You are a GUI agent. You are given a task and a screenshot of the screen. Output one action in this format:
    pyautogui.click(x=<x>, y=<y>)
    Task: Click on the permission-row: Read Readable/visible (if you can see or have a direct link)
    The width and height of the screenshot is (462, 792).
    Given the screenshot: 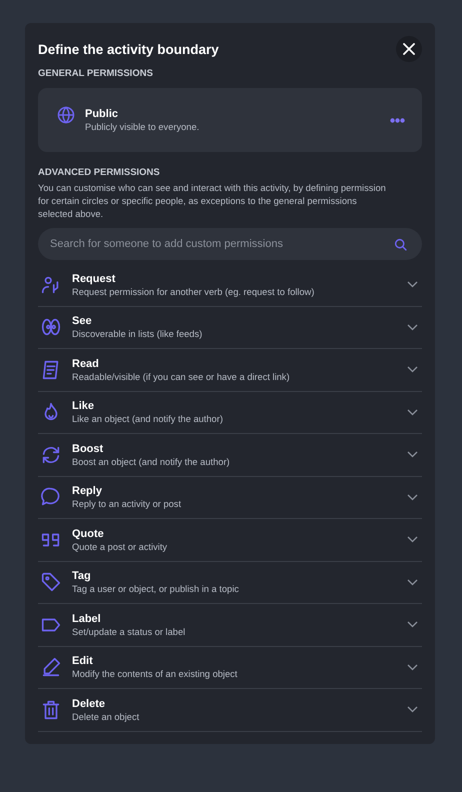 What is the action you would take?
    pyautogui.click(x=230, y=370)
    